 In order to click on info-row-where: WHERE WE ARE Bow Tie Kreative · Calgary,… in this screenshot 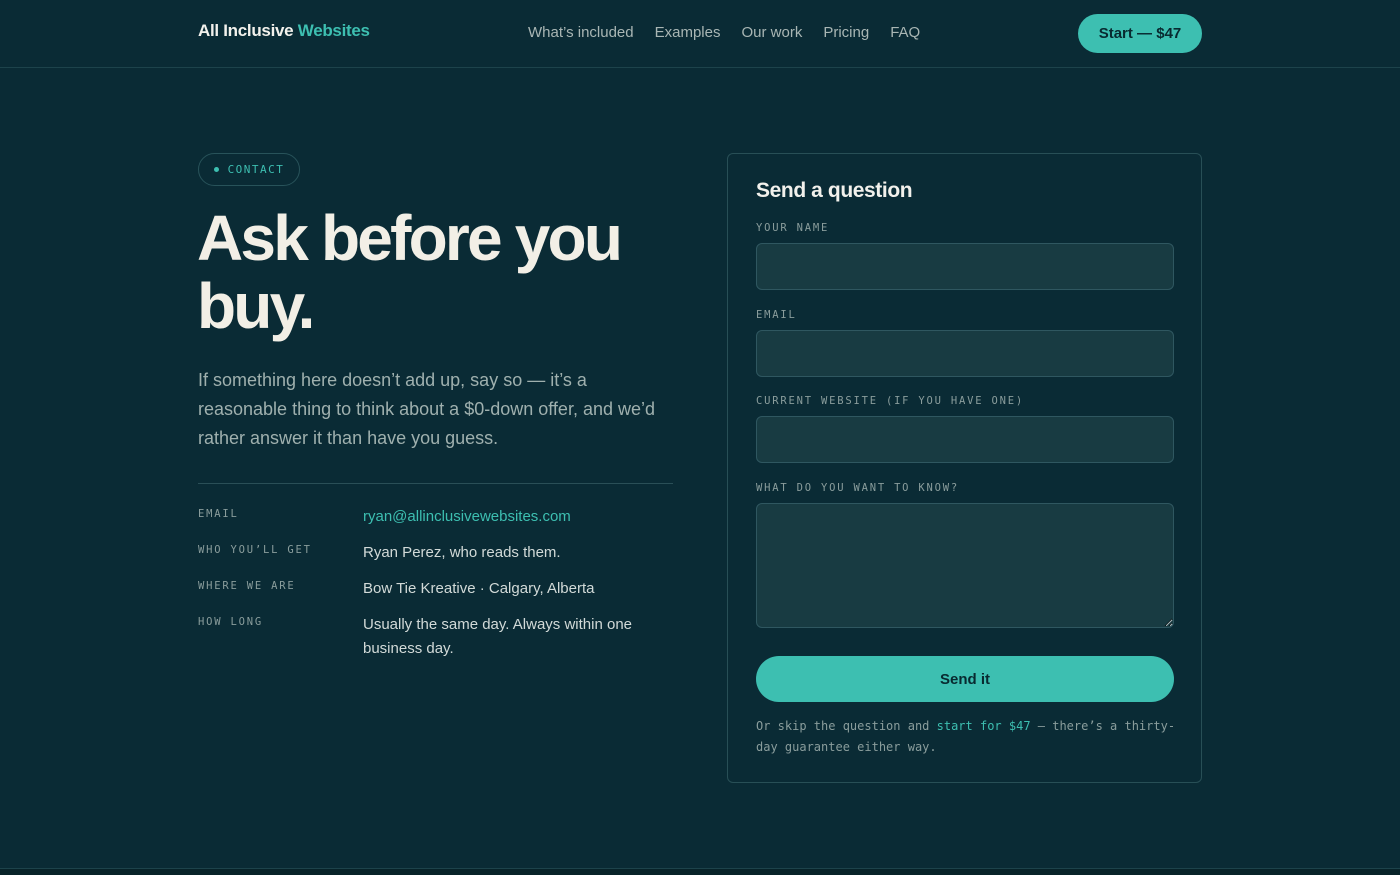, I will do `click(435, 589)`.